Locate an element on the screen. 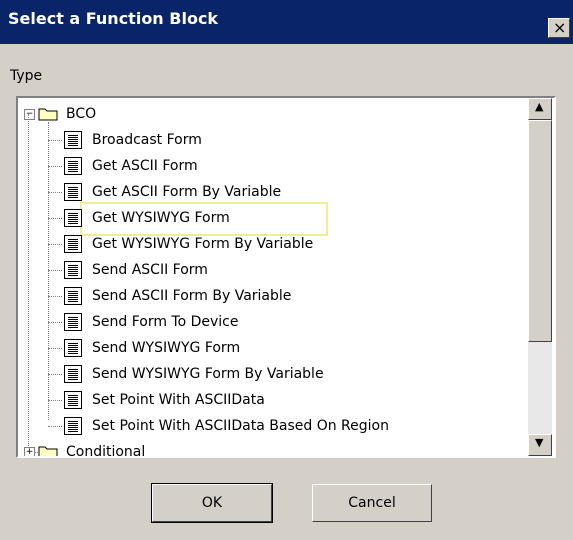 The width and height of the screenshot is (573, 540). tree-item-label: Broadcast Form is located at coordinates (147, 140).